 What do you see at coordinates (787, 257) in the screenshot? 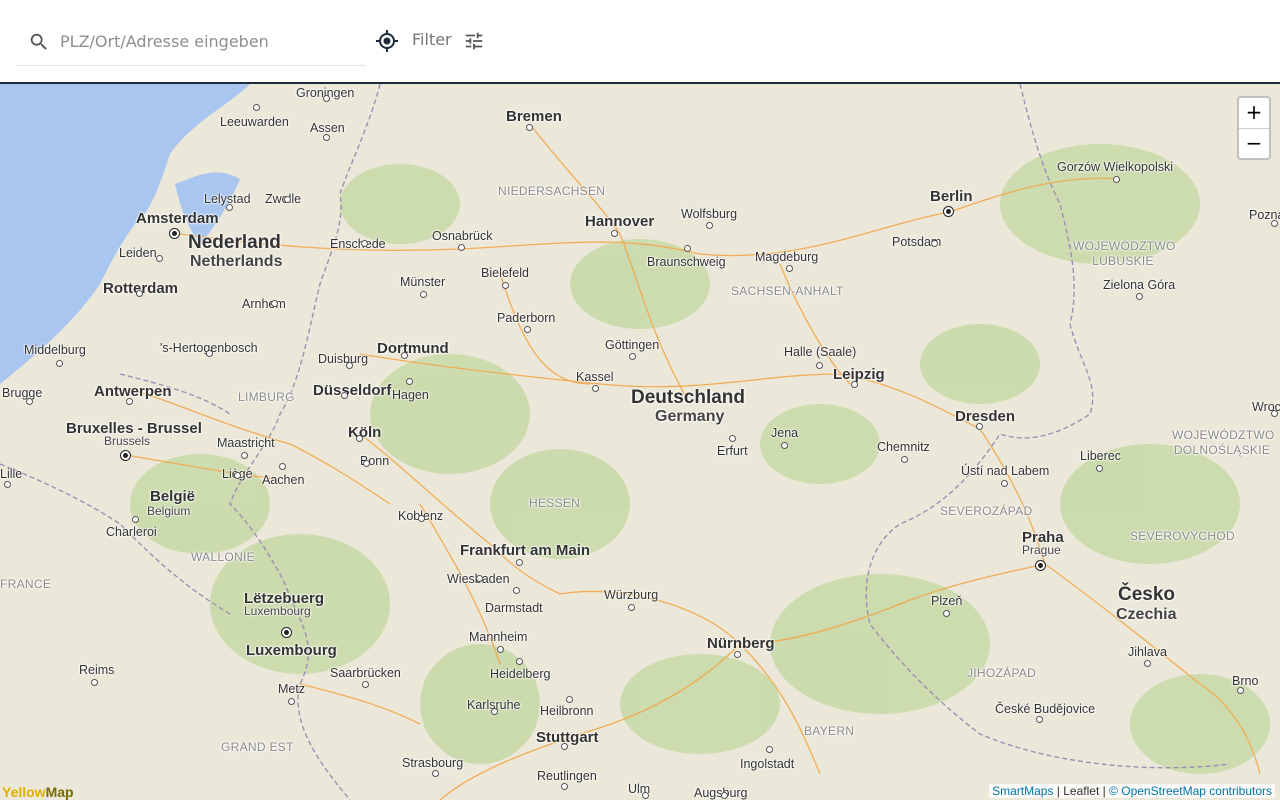
I see `city-label: Magdeburg` at bounding box center [787, 257].